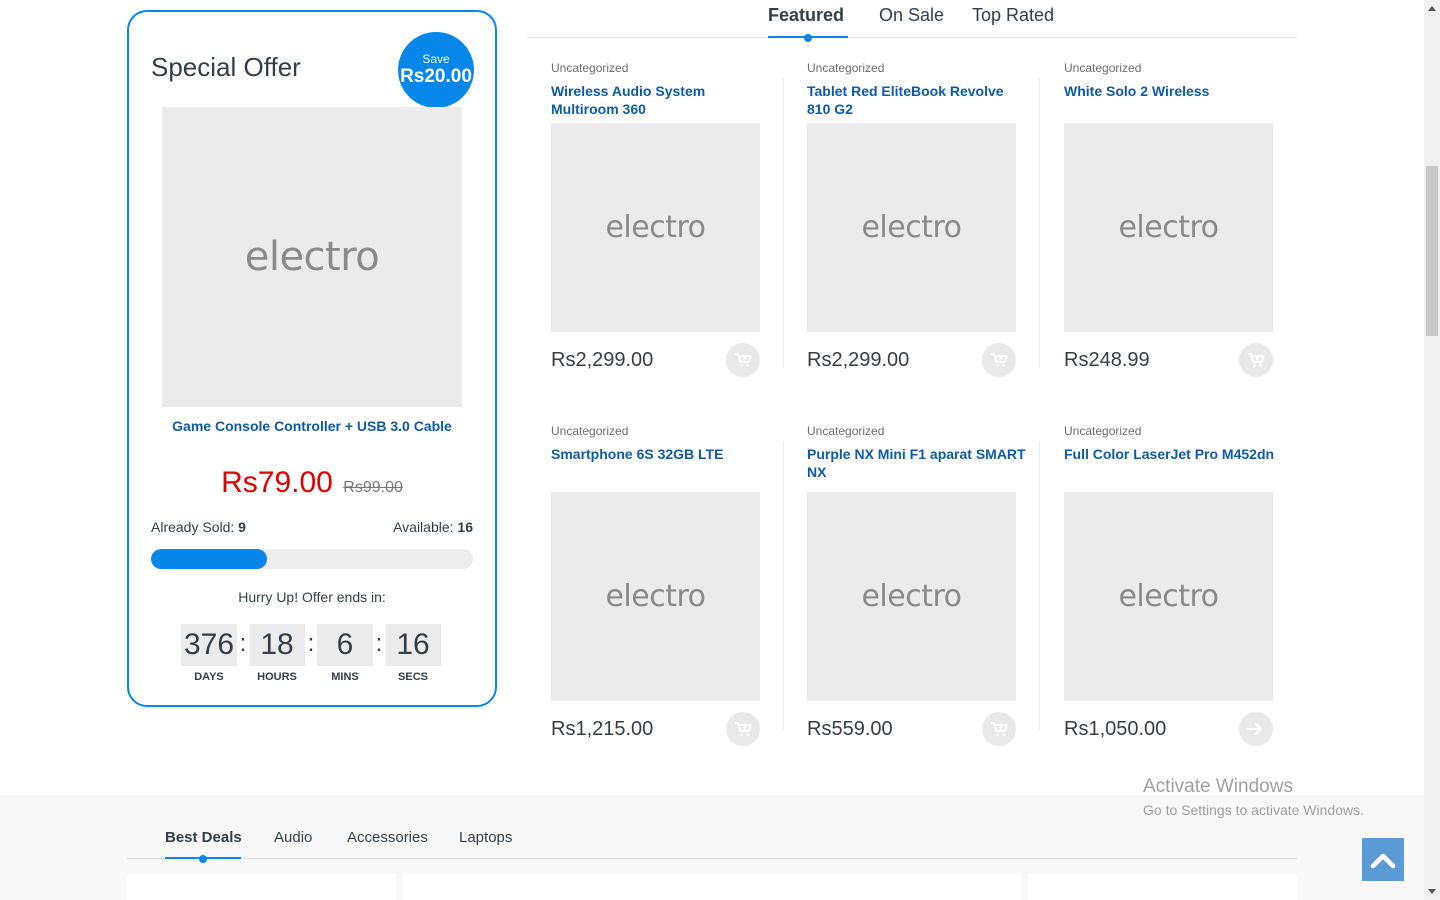 The width and height of the screenshot is (1440, 900). I want to click on stock-progress-fill, so click(209, 559).